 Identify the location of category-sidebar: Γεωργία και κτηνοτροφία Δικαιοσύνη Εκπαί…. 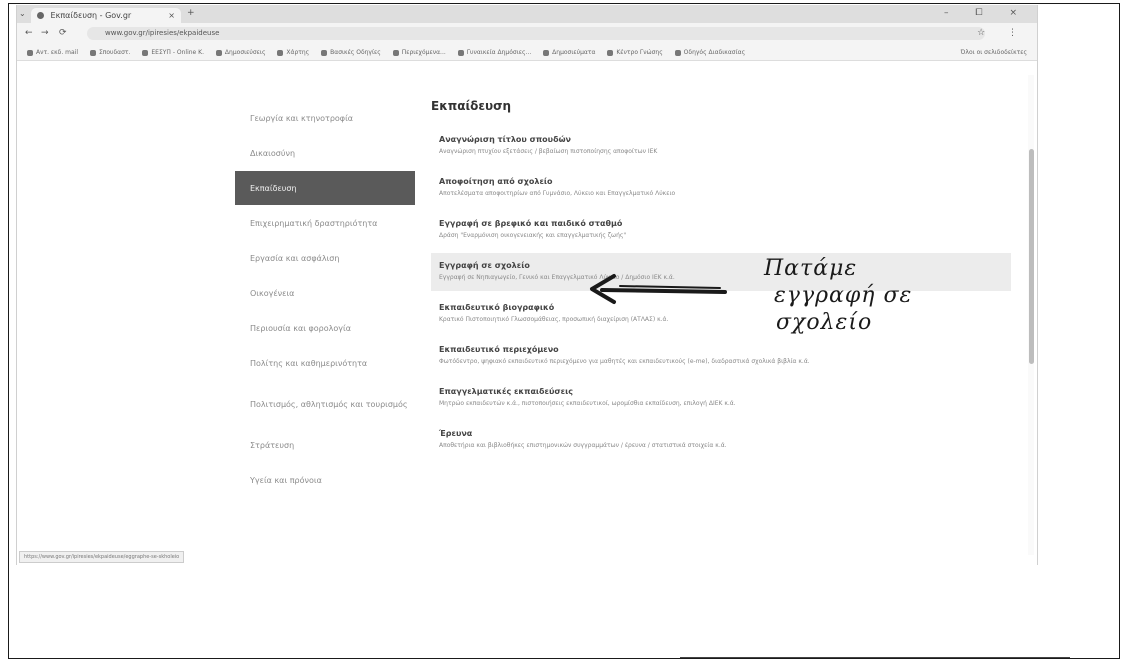
(325, 299).